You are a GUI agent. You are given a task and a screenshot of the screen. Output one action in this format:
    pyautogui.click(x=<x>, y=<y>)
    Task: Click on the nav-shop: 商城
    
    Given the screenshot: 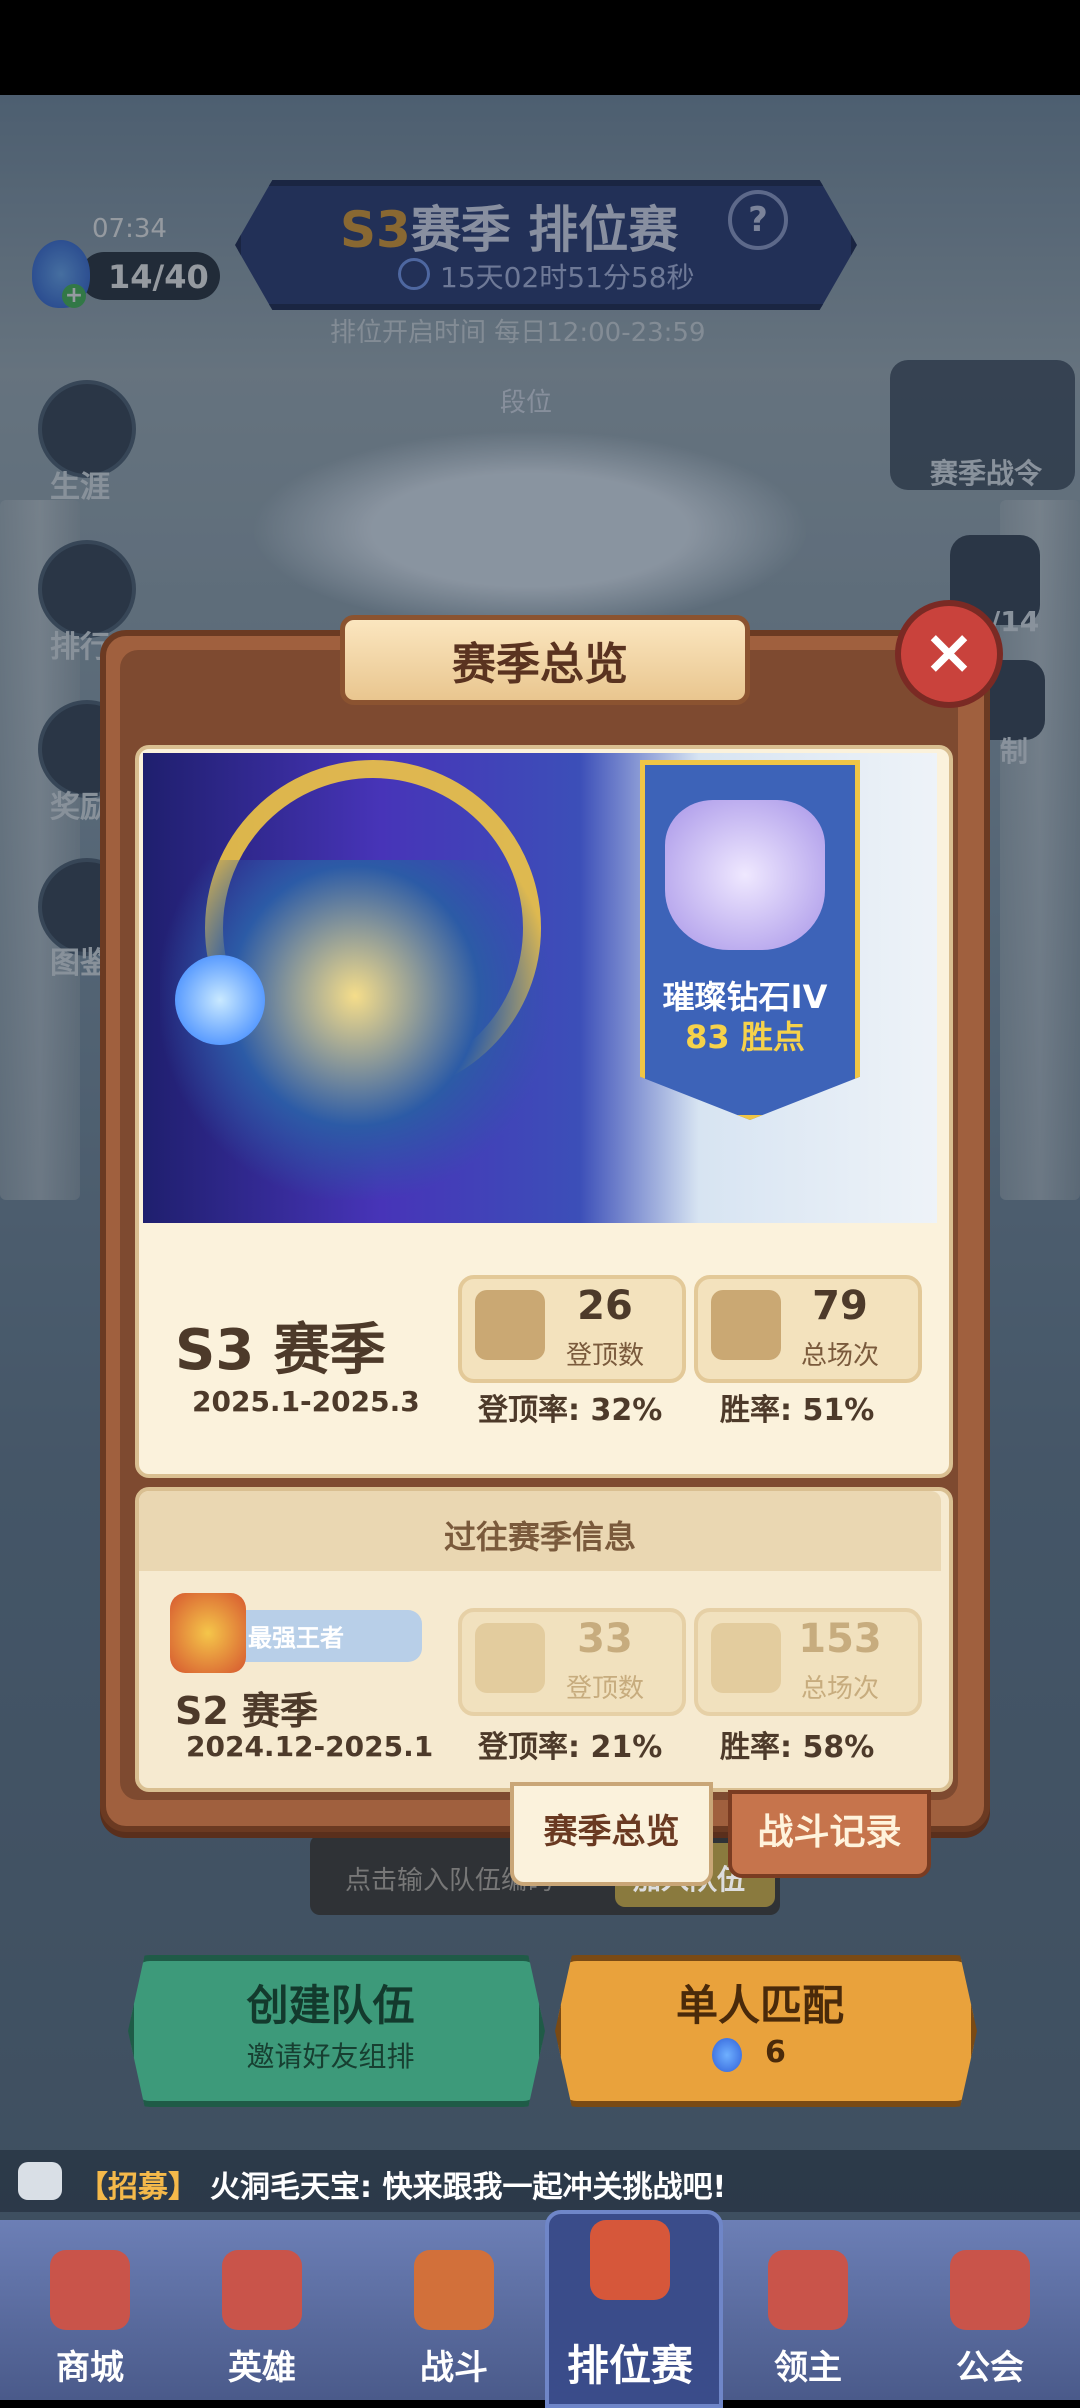 What is the action you would take?
    pyautogui.click(x=90, y=2364)
    